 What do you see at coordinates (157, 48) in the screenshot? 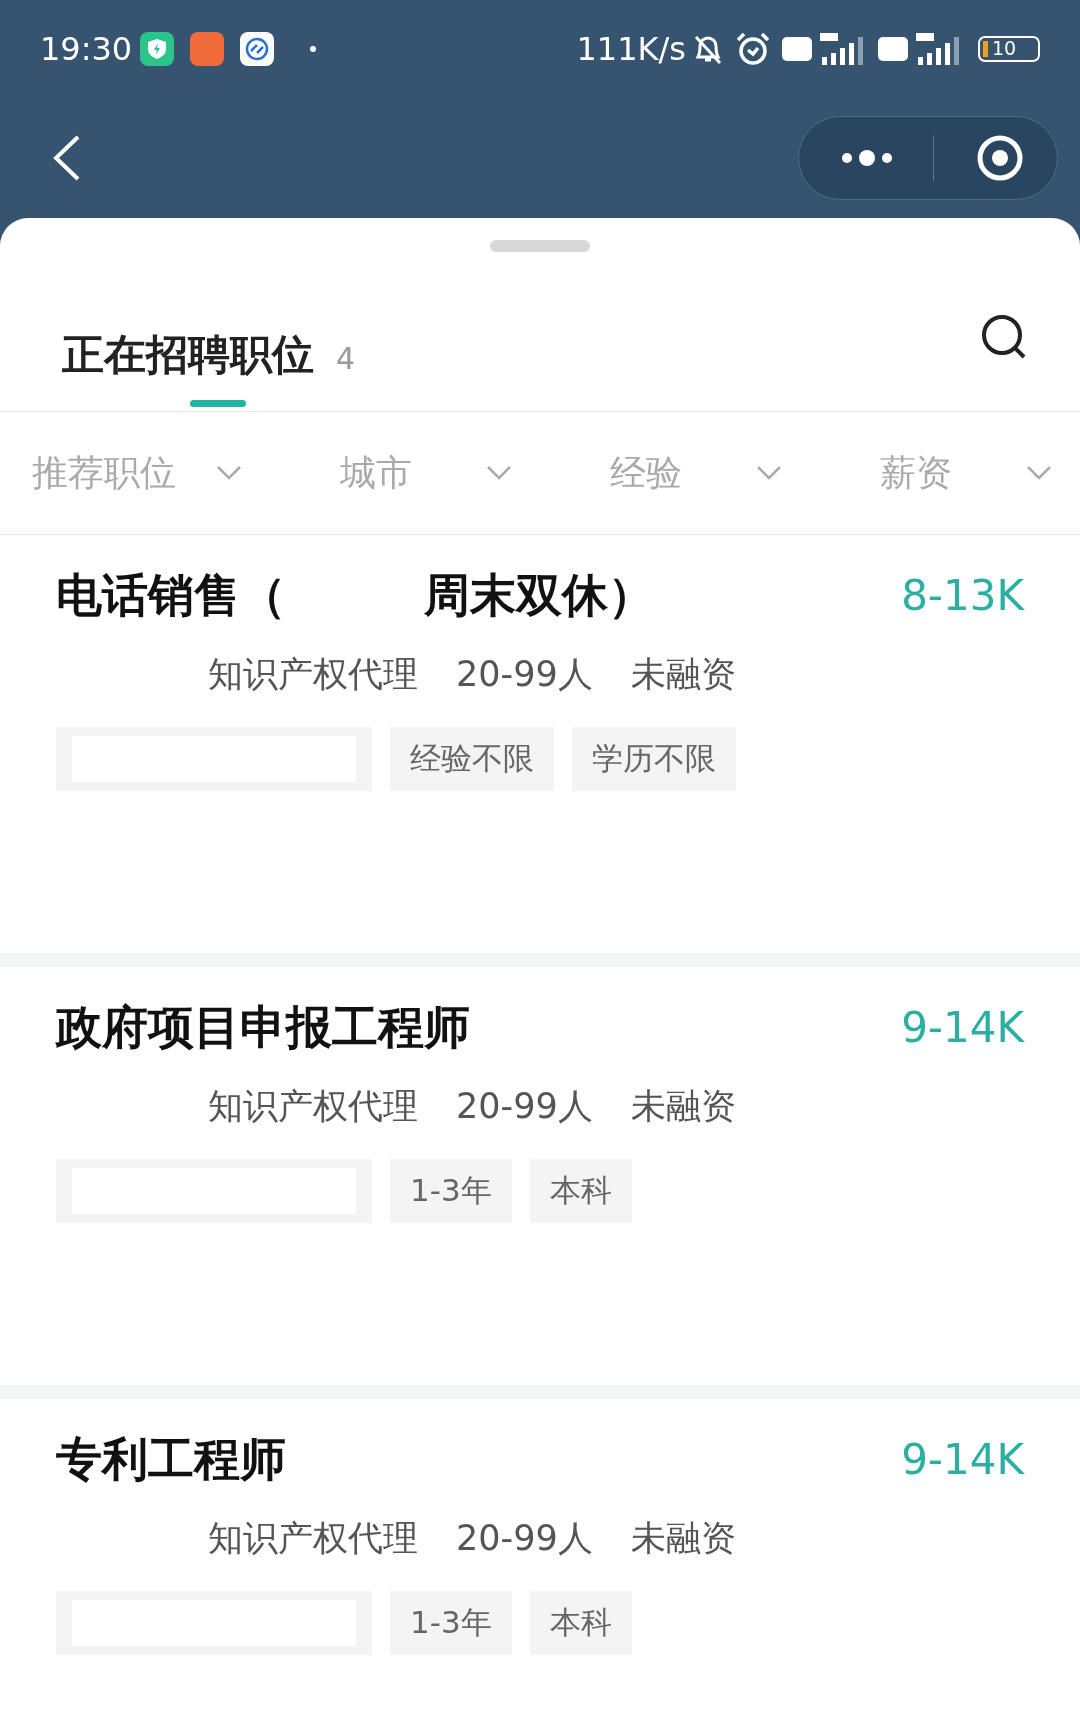
I see `shield-app-icon` at bounding box center [157, 48].